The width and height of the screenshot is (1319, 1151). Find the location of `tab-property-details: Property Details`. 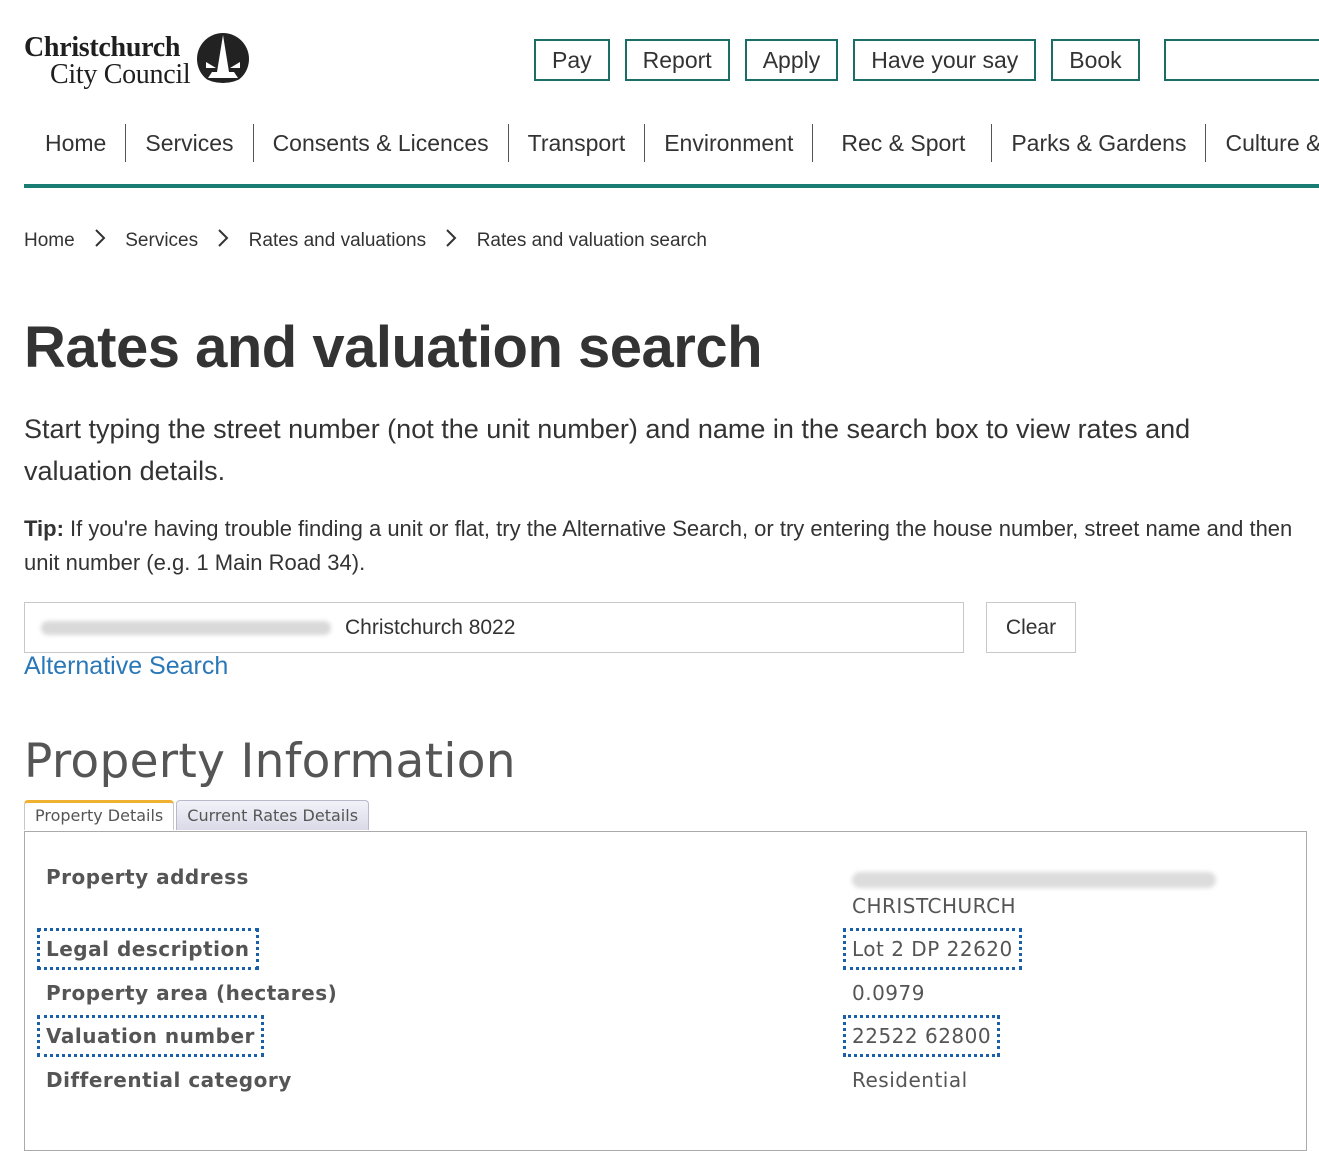

tab-property-details: Property Details is located at coordinates (99, 815).